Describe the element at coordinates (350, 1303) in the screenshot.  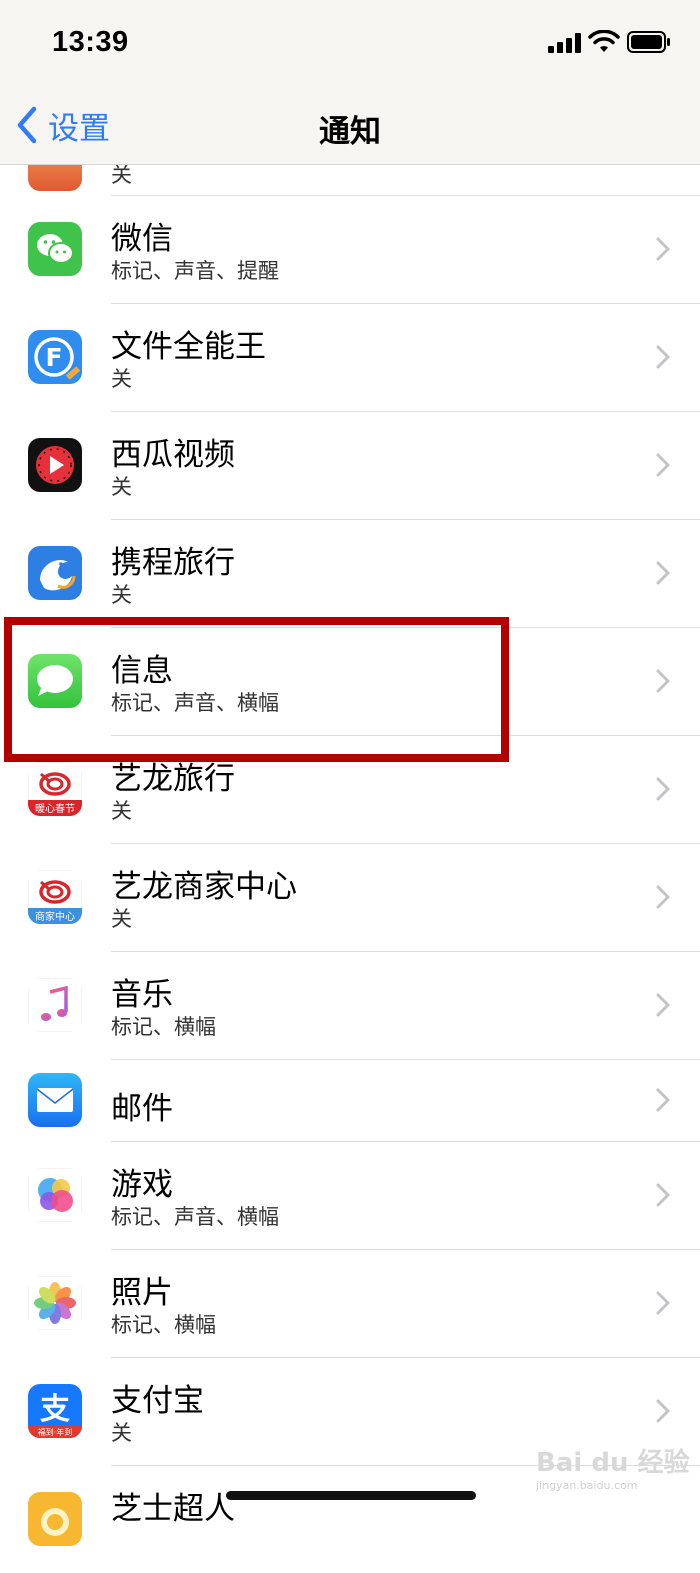
I see `list-item-photos: 照片 标记、横幅` at that location.